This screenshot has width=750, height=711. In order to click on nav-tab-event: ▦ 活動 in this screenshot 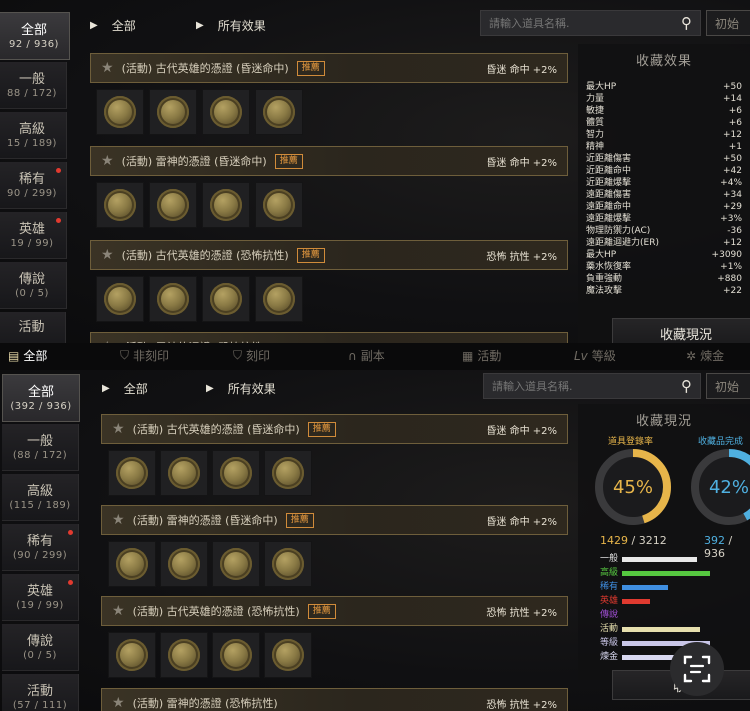, I will do `click(481, 355)`.